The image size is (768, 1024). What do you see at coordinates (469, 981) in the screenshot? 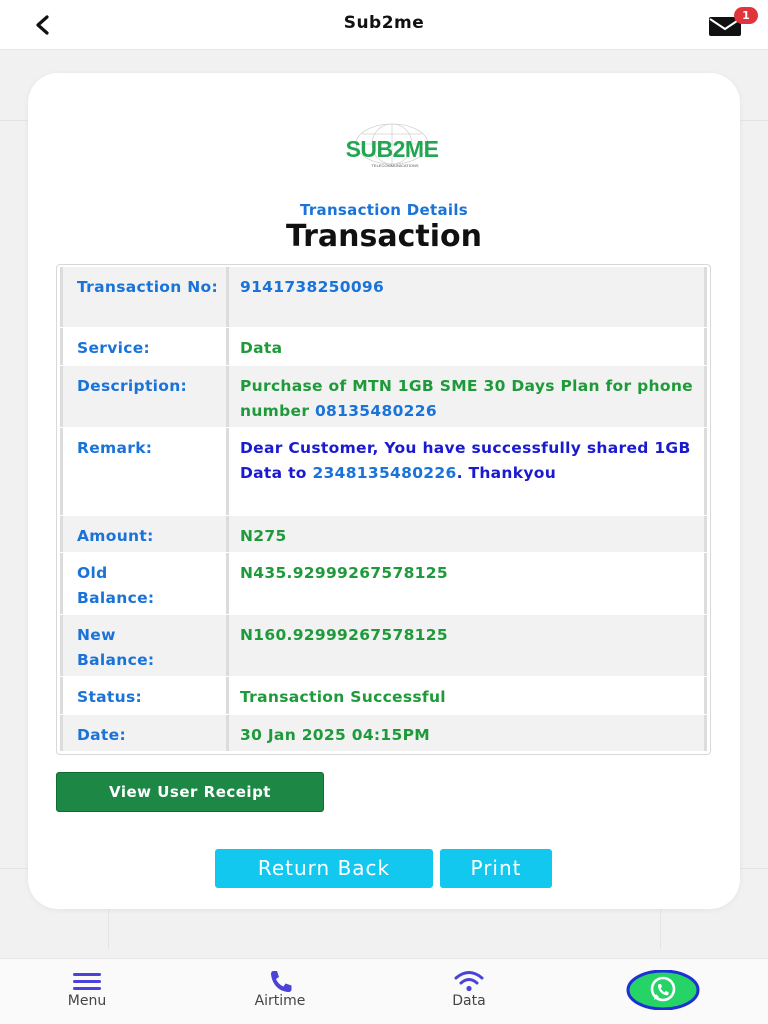
I see `wifi-icon` at bounding box center [469, 981].